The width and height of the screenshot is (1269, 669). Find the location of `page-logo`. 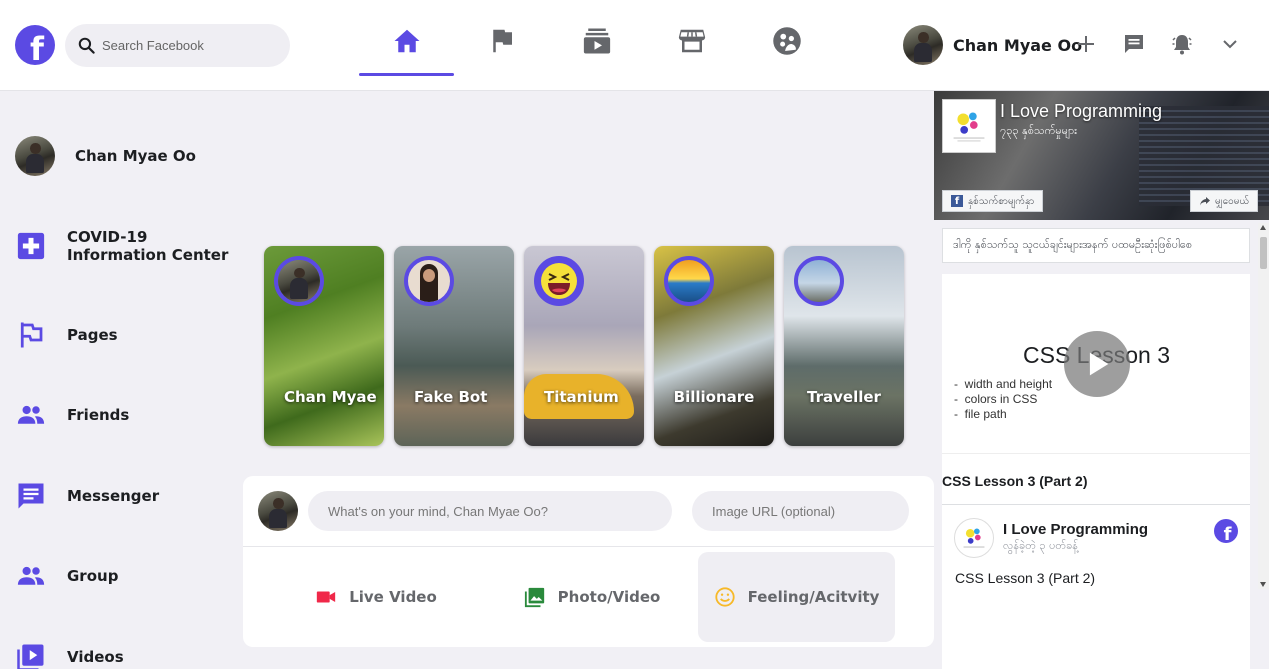

page-logo is located at coordinates (969, 126).